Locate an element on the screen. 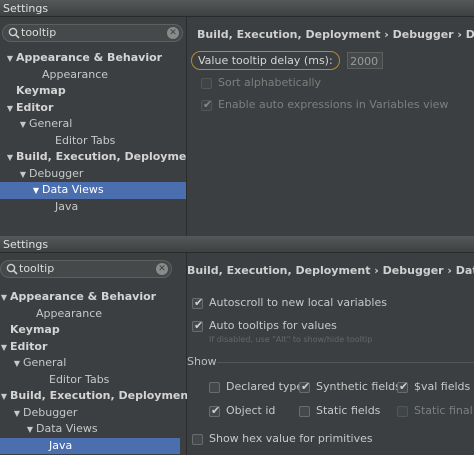  tooltip-delay-input: 2000 is located at coordinates (365, 60).